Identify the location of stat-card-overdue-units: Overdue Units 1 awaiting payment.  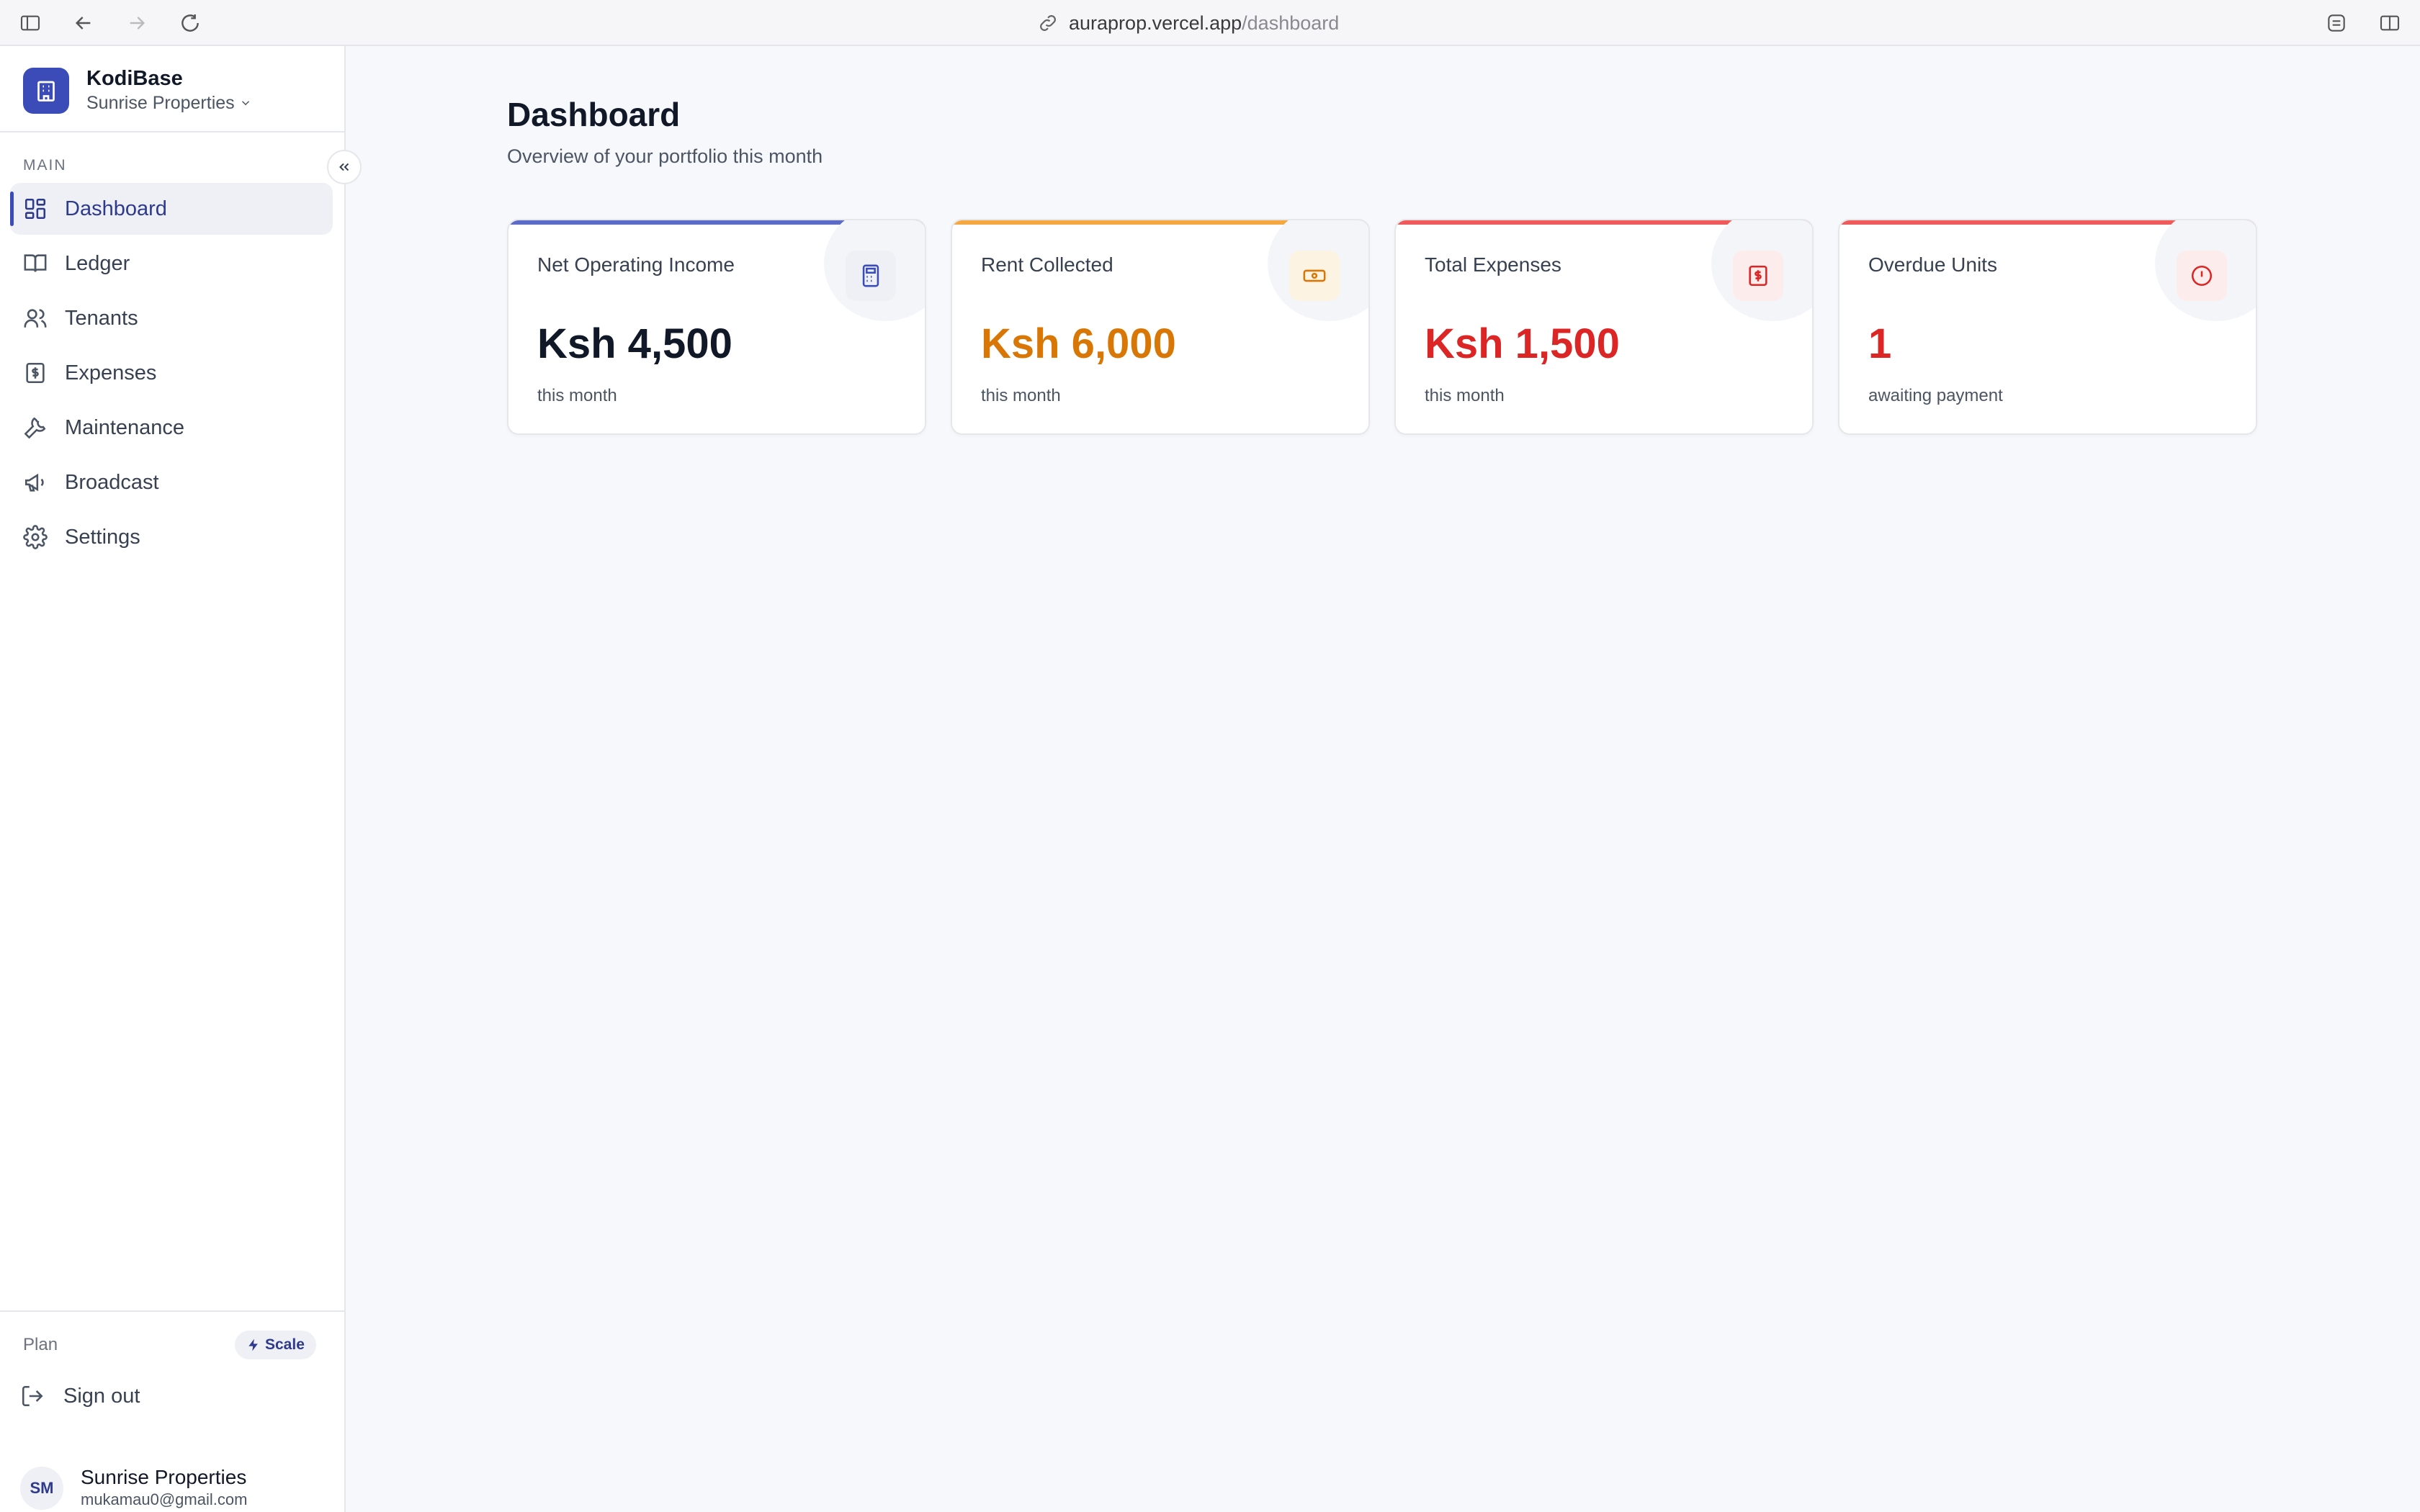
(2047, 327).